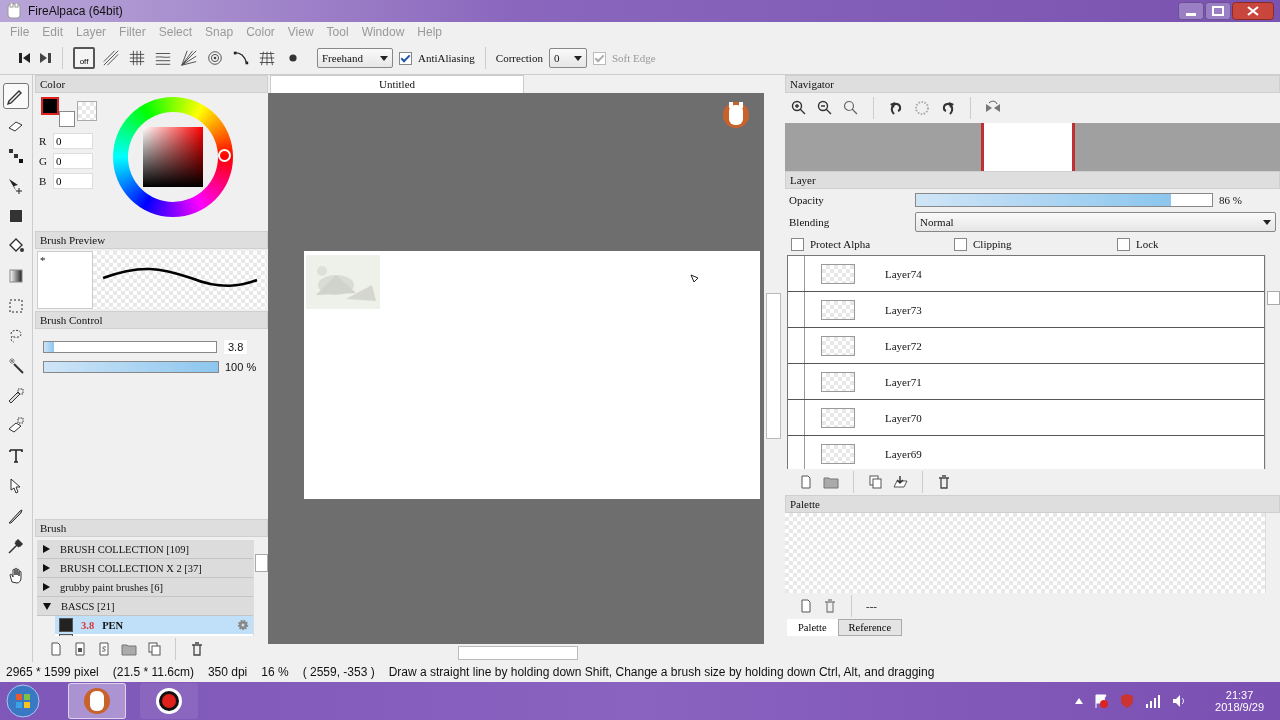 Image resolution: width=1280 pixels, height=720 pixels. Describe the element at coordinates (1095, 222) in the screenshot. I see `blending-dropdown: Normal` at that location.